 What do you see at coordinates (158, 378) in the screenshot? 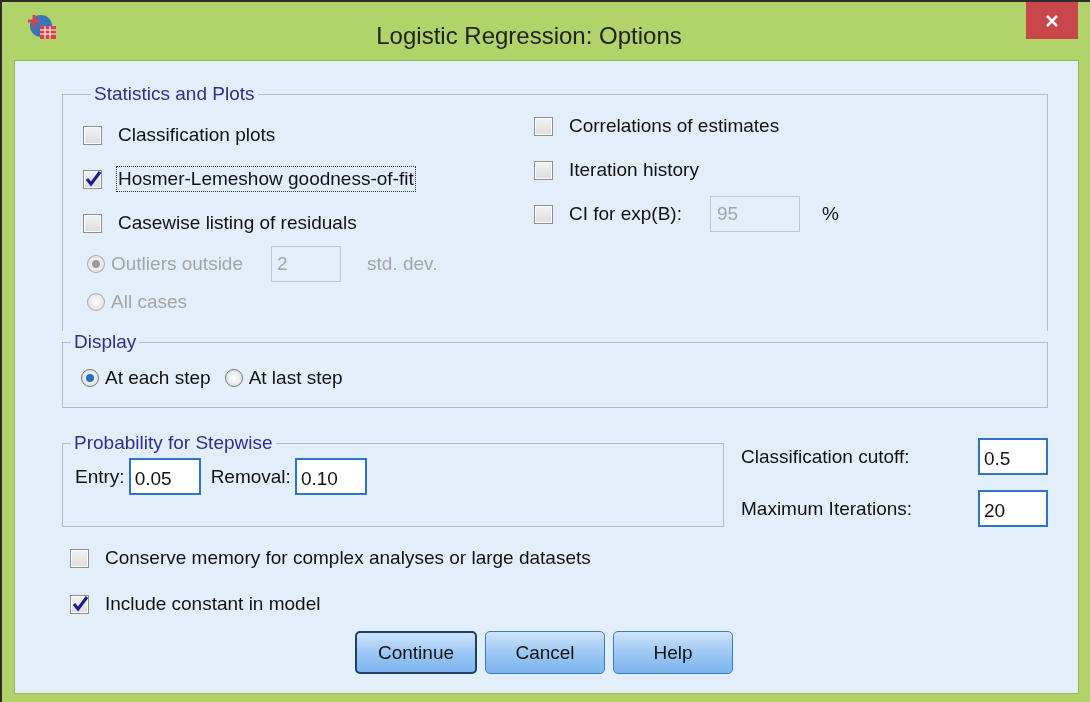
I see `radio-label: At each step` at bounding box center [158, 378].